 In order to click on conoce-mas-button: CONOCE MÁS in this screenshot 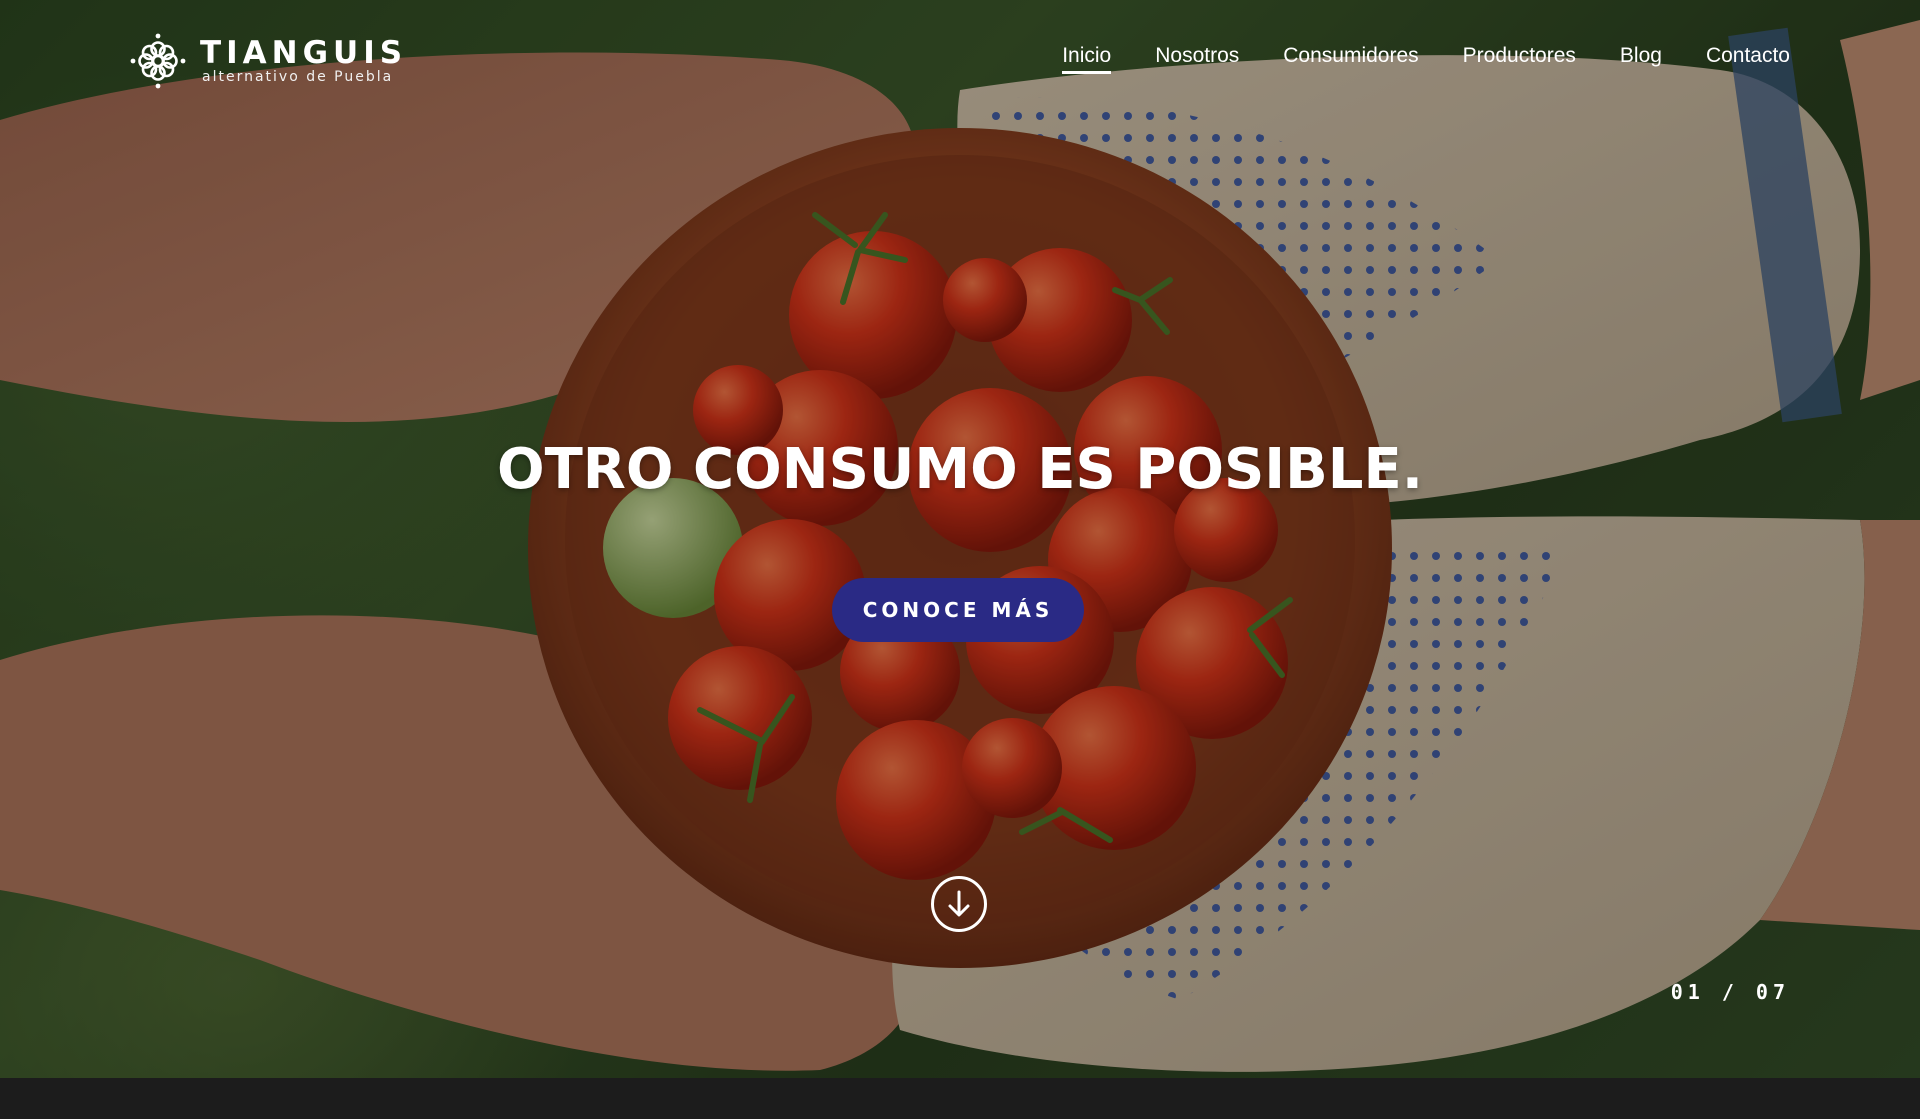, I will do `click(958, 610)`.